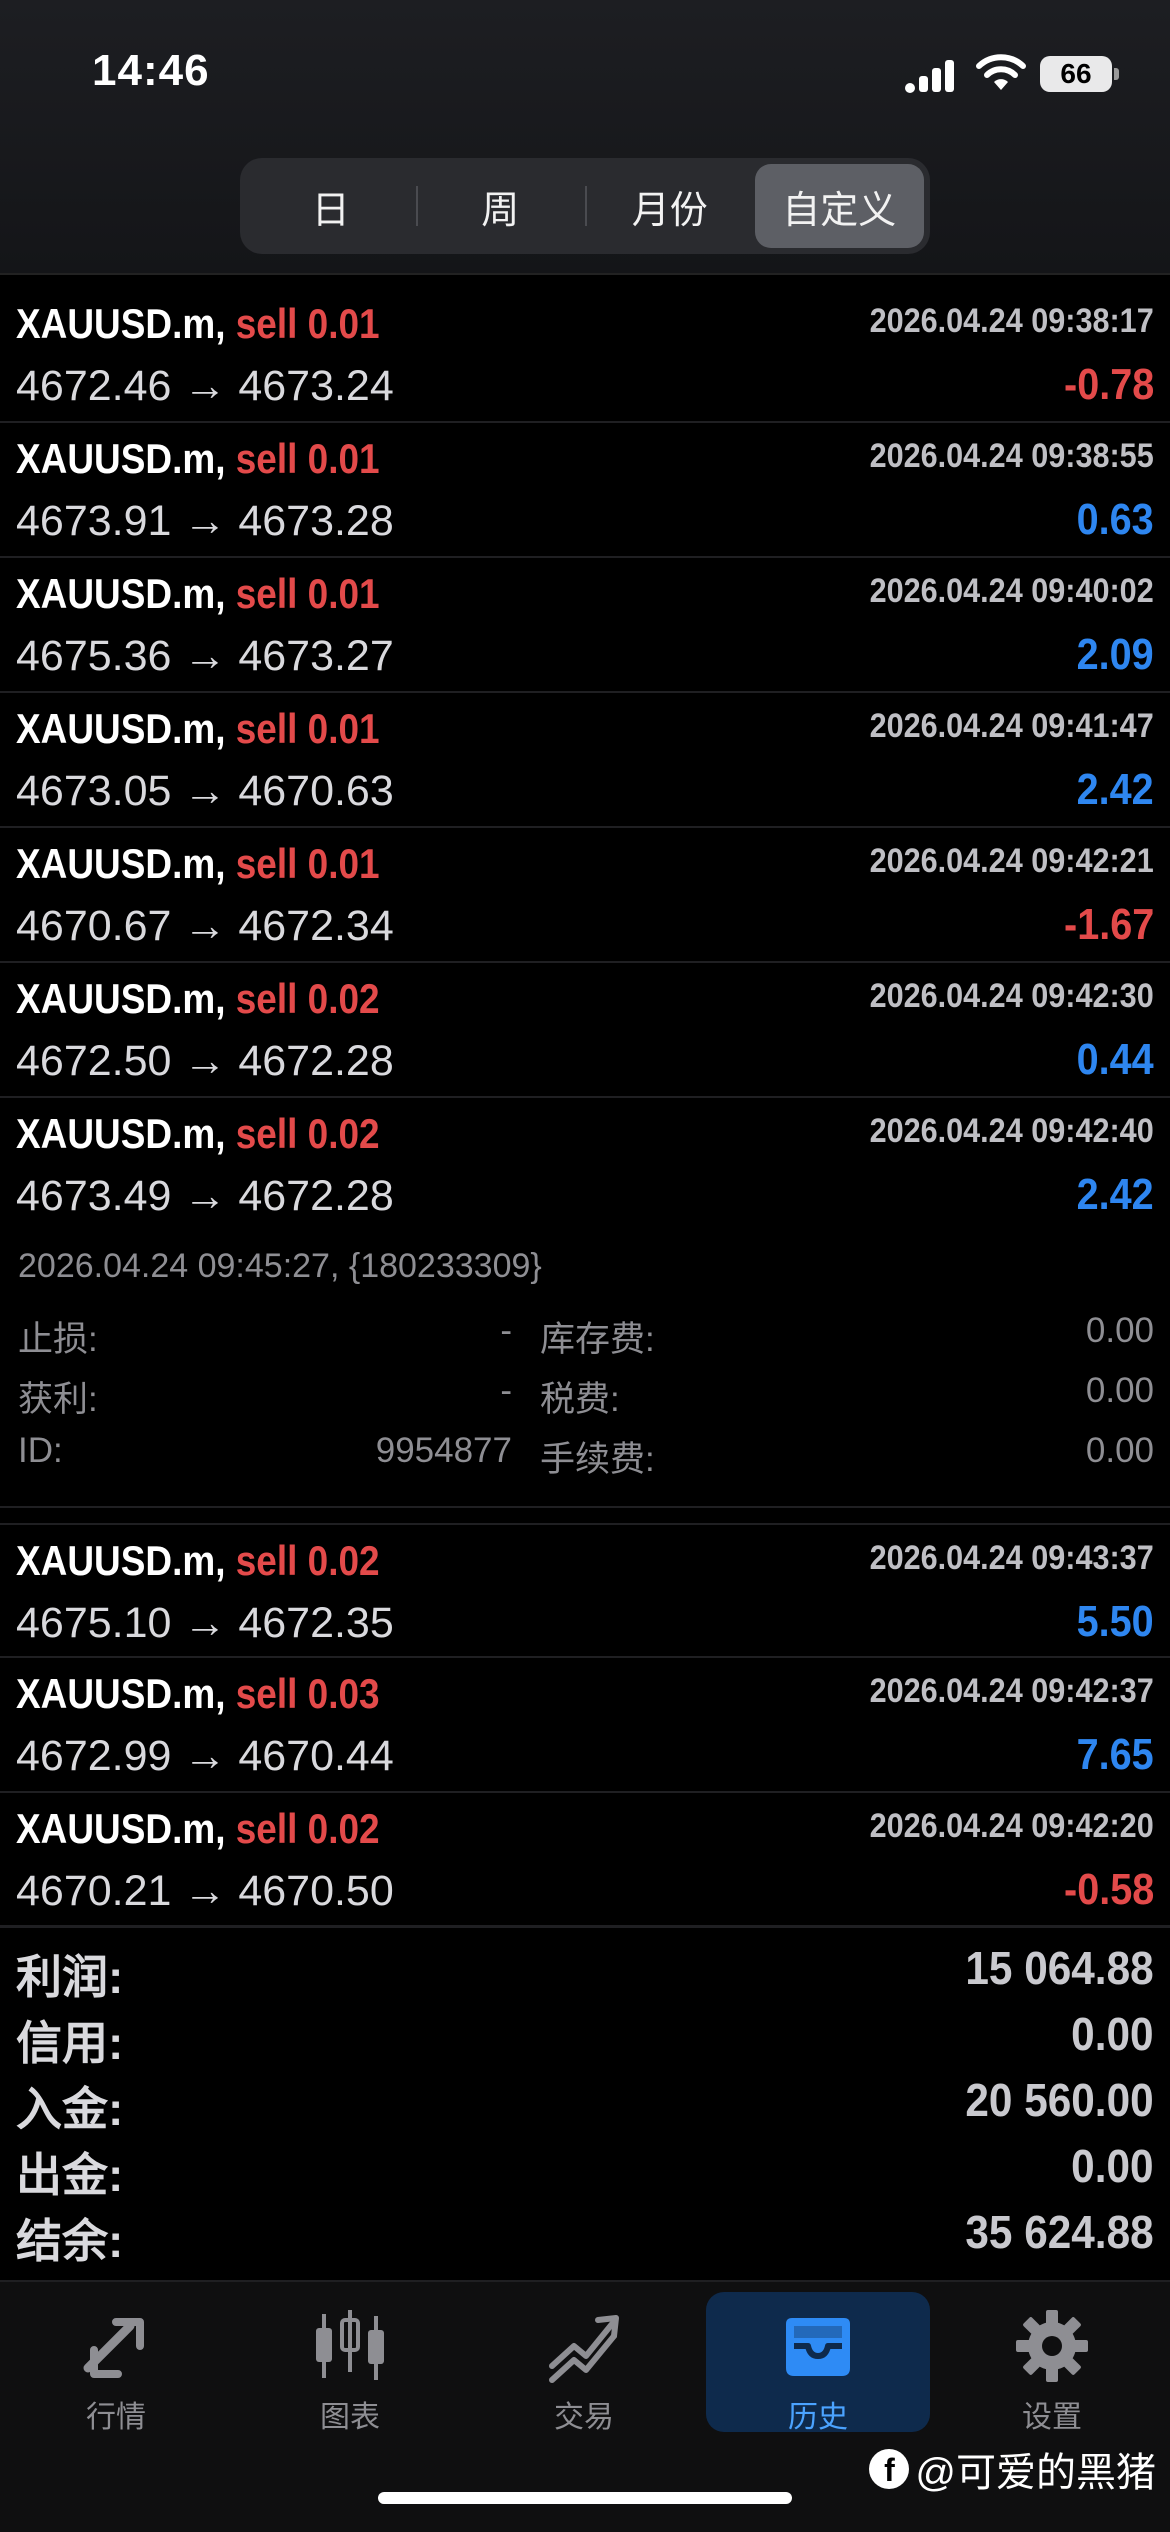 The width and height of the screenshot is (1170, 2532). What do you see at coordinates (205, 1891) in the screenshot?
I see `trade-prices: 4670.21 → 4670.50` at bounding box center [205, 1891].